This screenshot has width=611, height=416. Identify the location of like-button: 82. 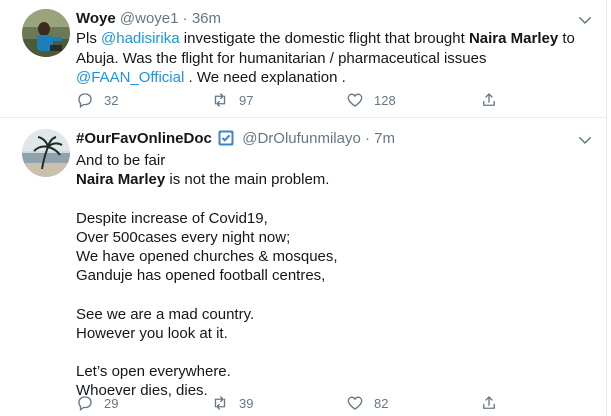
(367, 403).